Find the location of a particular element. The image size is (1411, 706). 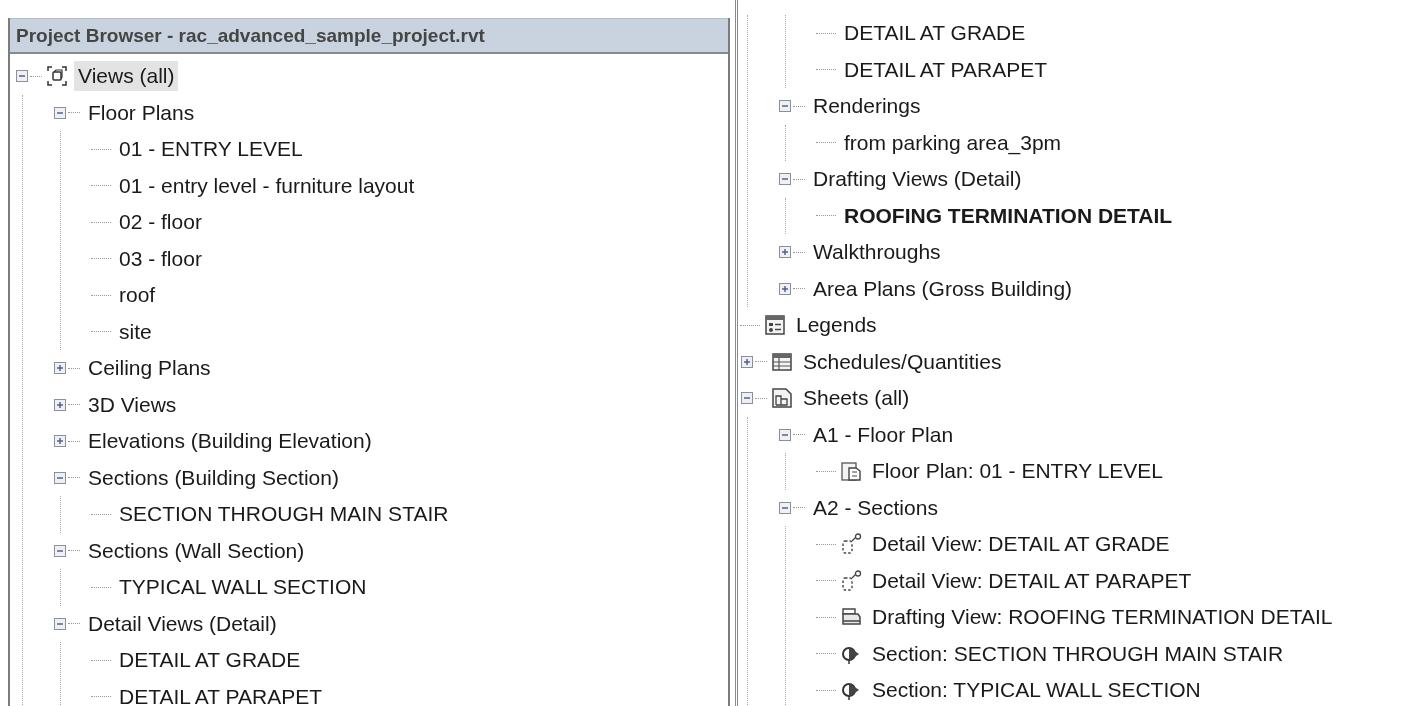

tree-item: 02 - floor is located at coordinates (160, 222).